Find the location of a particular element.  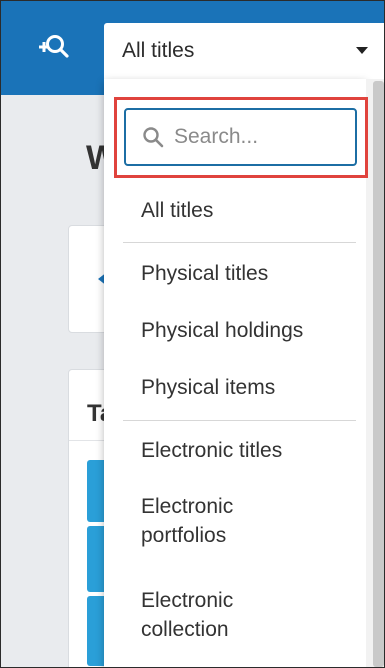

option-physical-titles: Physical titles is located at coordinates (246, 273).